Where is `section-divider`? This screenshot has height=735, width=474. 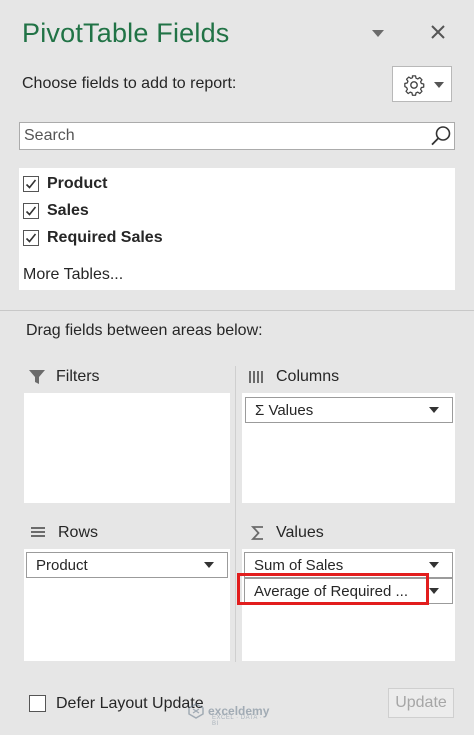
section-divider is located at coordinates (237, 310).